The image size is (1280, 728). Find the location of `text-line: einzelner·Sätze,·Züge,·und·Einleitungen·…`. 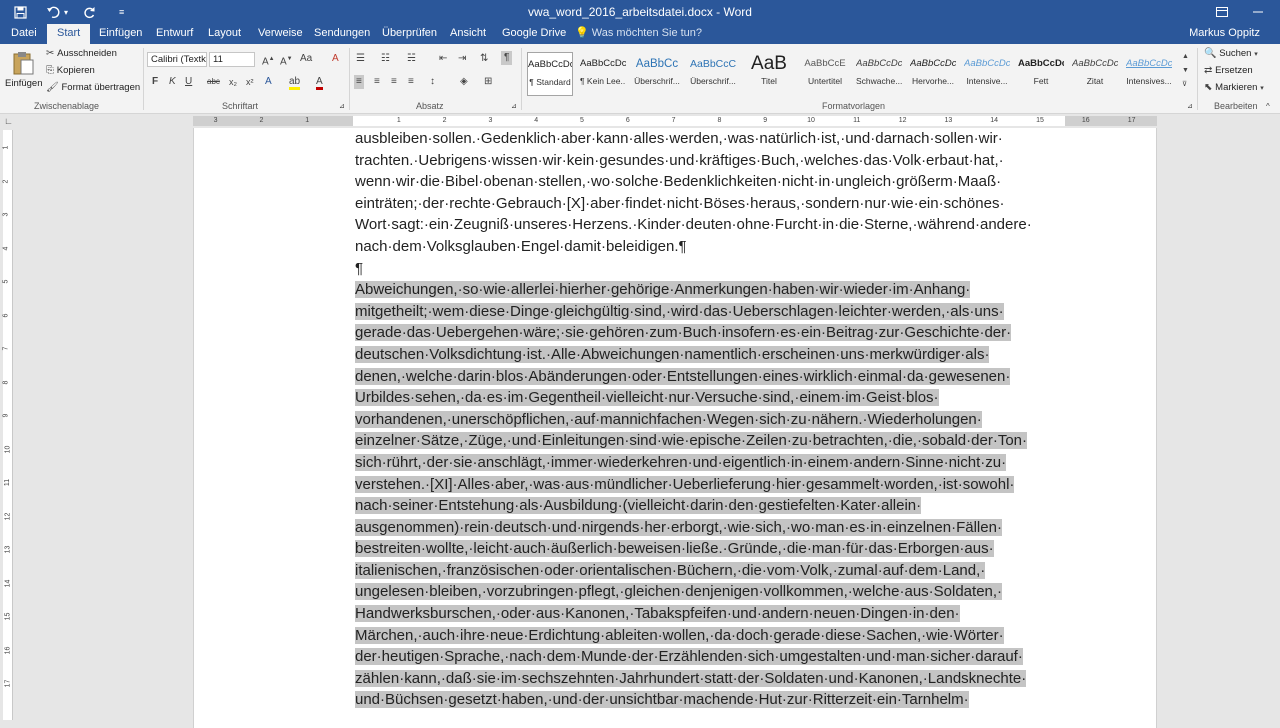

text-line: einzelner·Sätze,·Züge,·und·Einleitungen·… is located at coordinates (715, 441).